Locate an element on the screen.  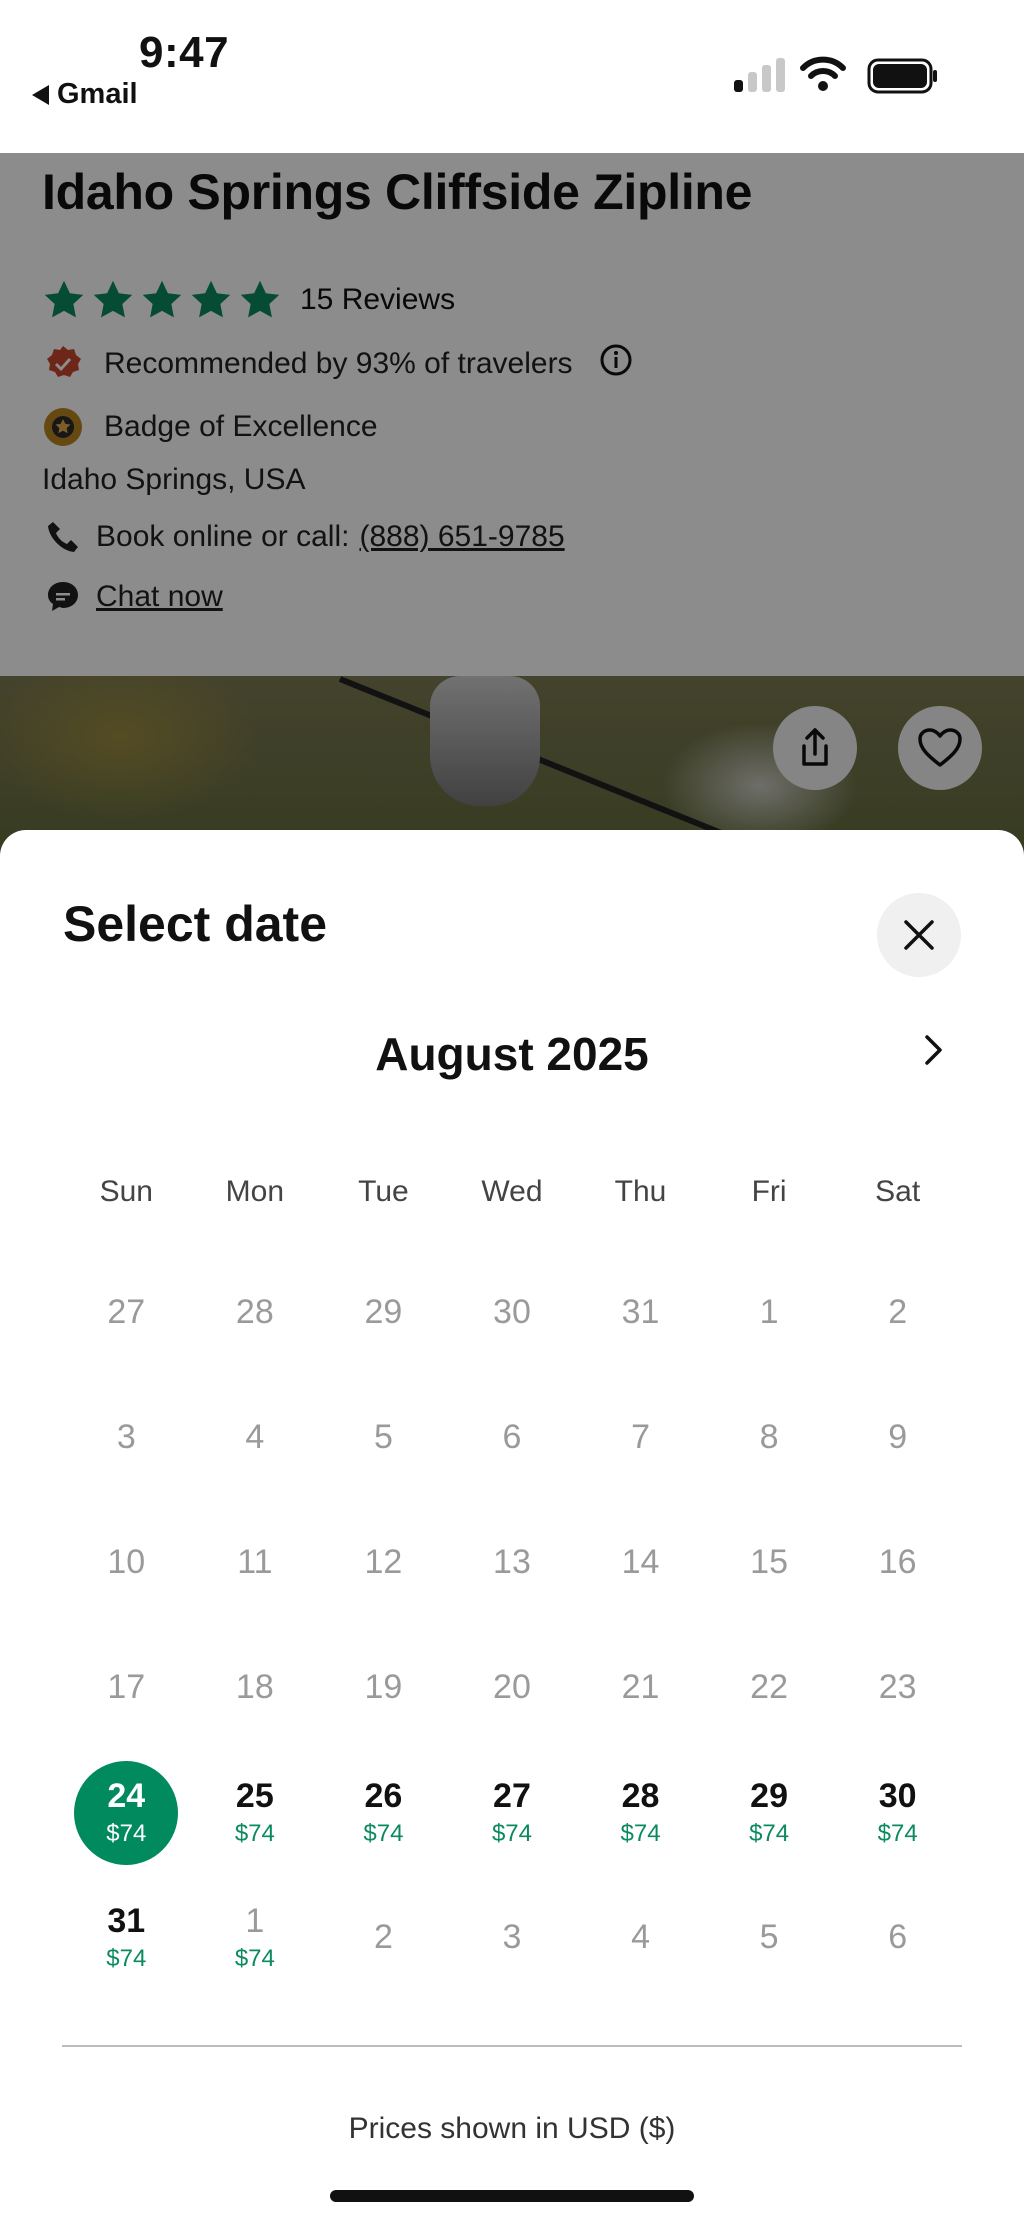
day-number: 23 is located at coordinates (897, 1687).